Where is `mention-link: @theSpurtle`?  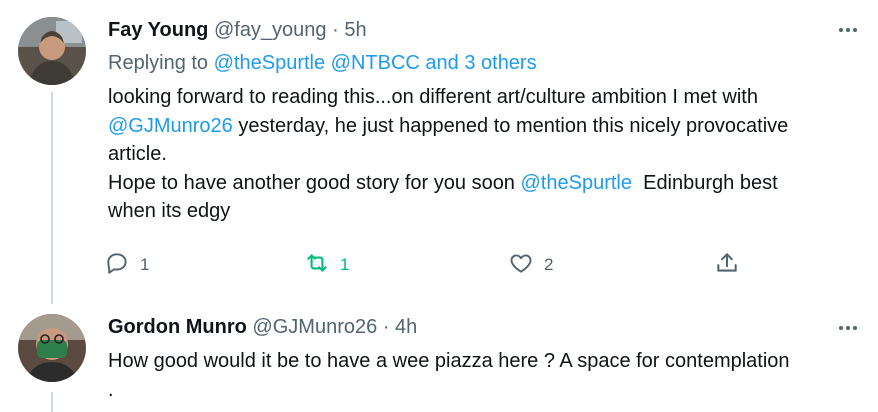
mention-link: @theSpurtle is located at coordinates (576, 183).